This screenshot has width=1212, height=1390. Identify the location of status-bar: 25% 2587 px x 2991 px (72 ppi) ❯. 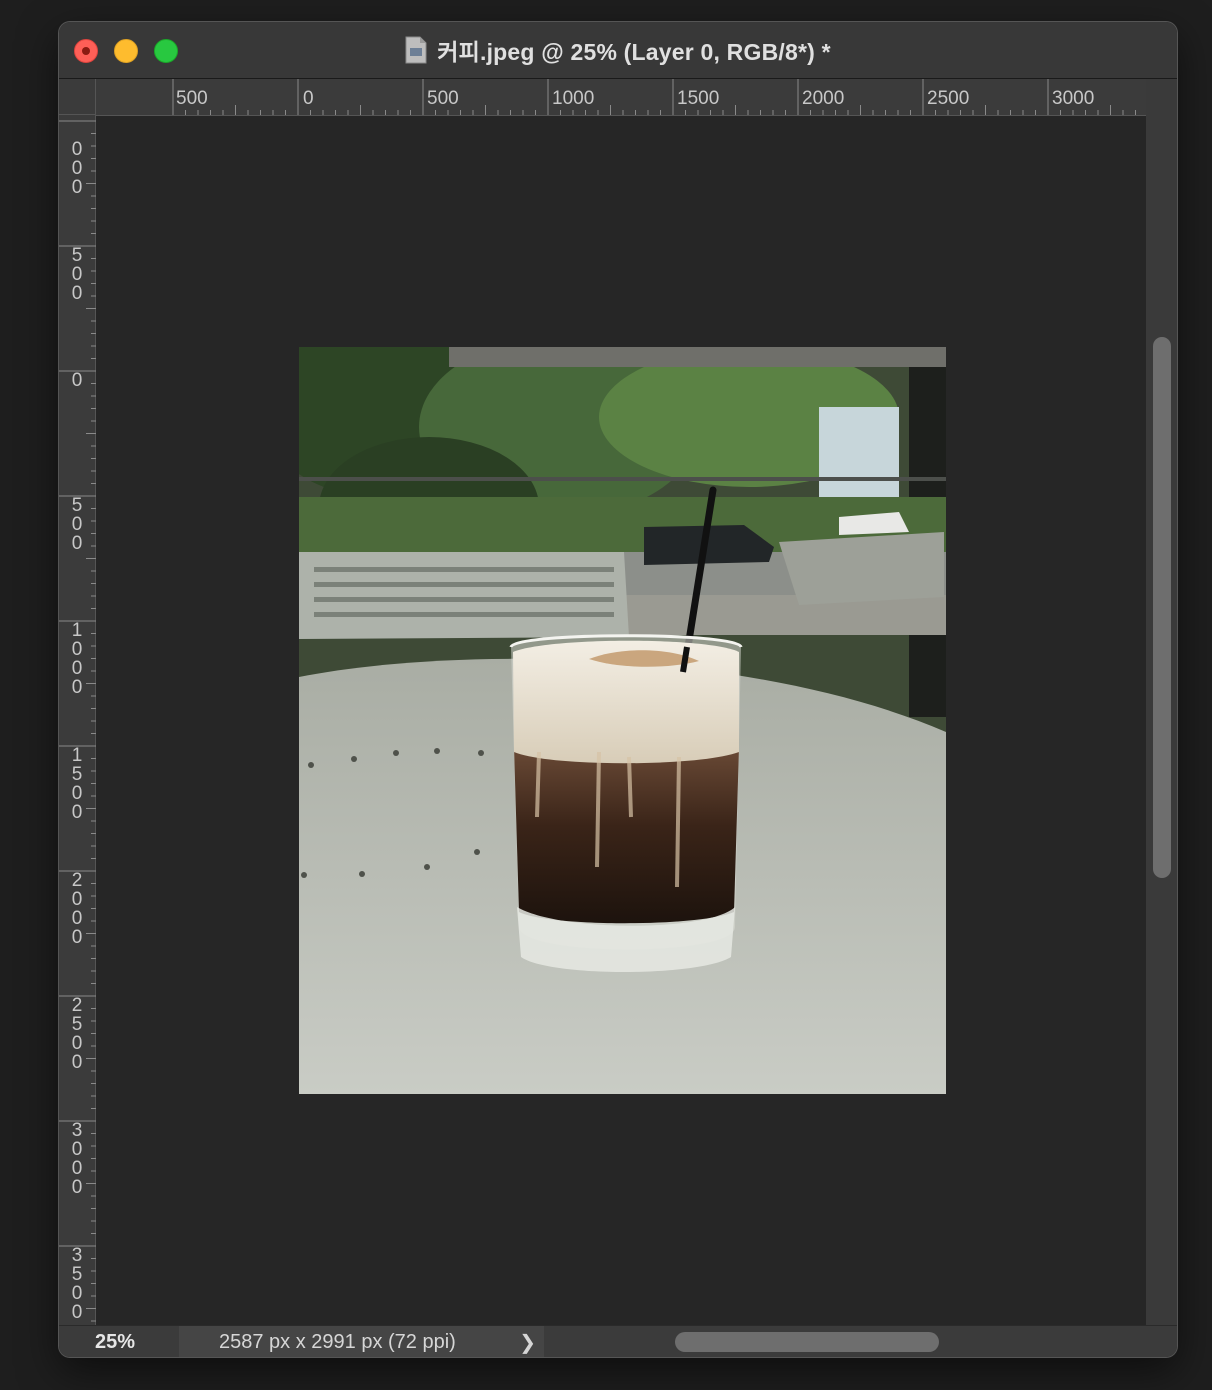
(618, 1341).